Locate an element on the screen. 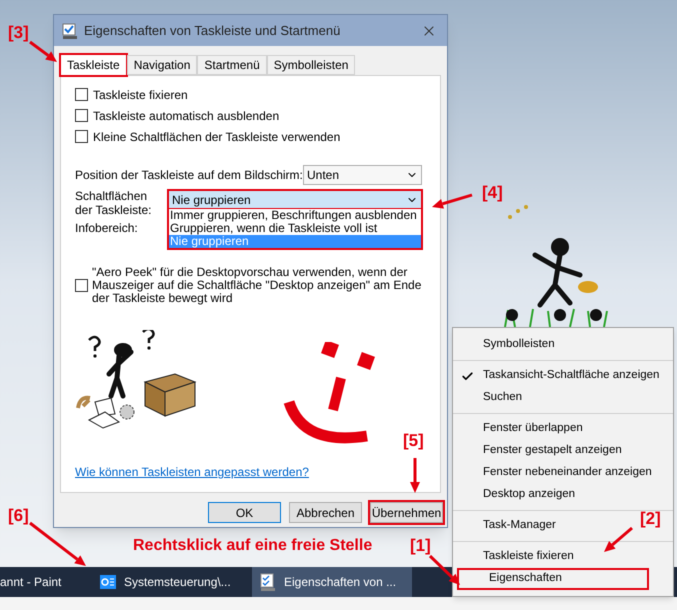 Image resolution: width=677 pixels, height=610 pixels. menu-item-label: Task-Manager is located at coordinates (519, 526).